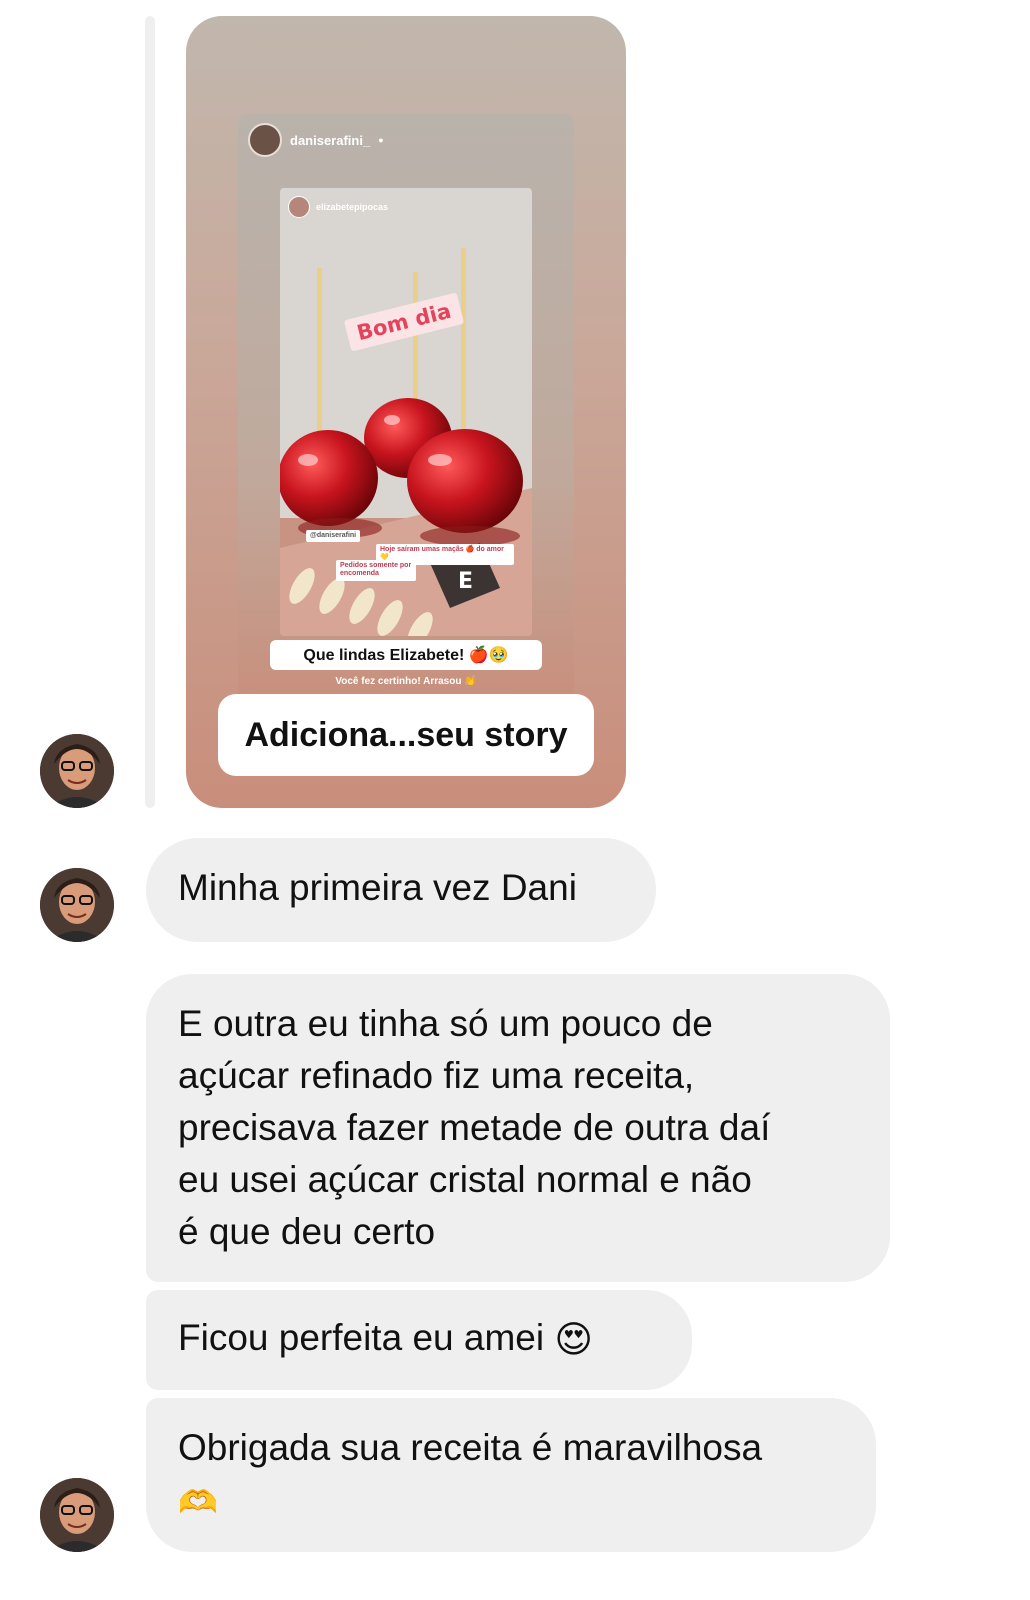 Image resolution: width=1030 pixels, height=1600 pixels. Describe the element at coordinates (406, 681) in the screenshot. I see `story-sub-caption: Você fez certinho! Arrasou 👏` at that location.